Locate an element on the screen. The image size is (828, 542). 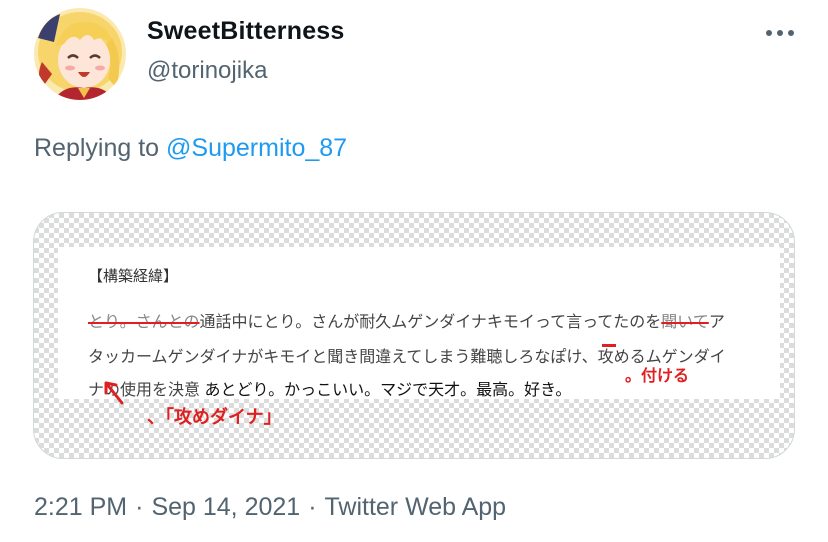
author-handle: @torinojika is located at coordinates (207, 71).